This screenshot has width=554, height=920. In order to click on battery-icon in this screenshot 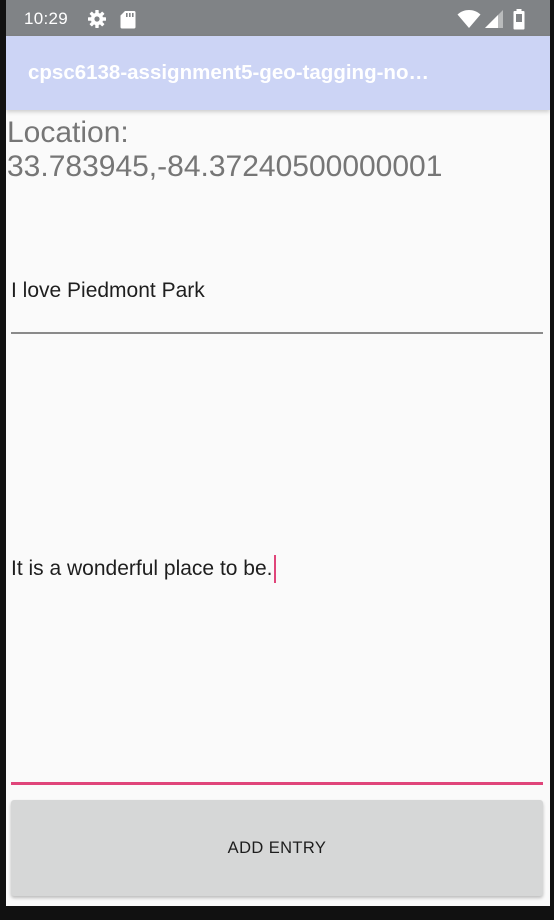, I will do `click(519, 19)`.